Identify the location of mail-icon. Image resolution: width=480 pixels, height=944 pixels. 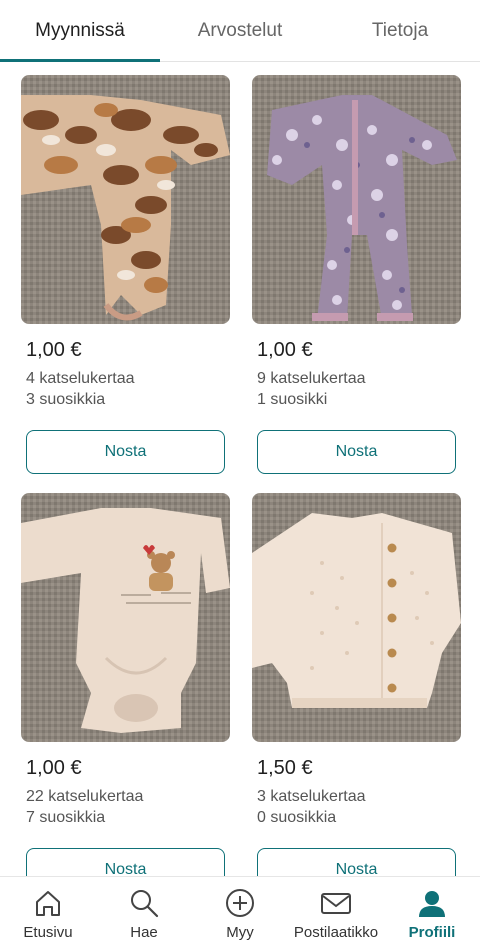
(336, 903).